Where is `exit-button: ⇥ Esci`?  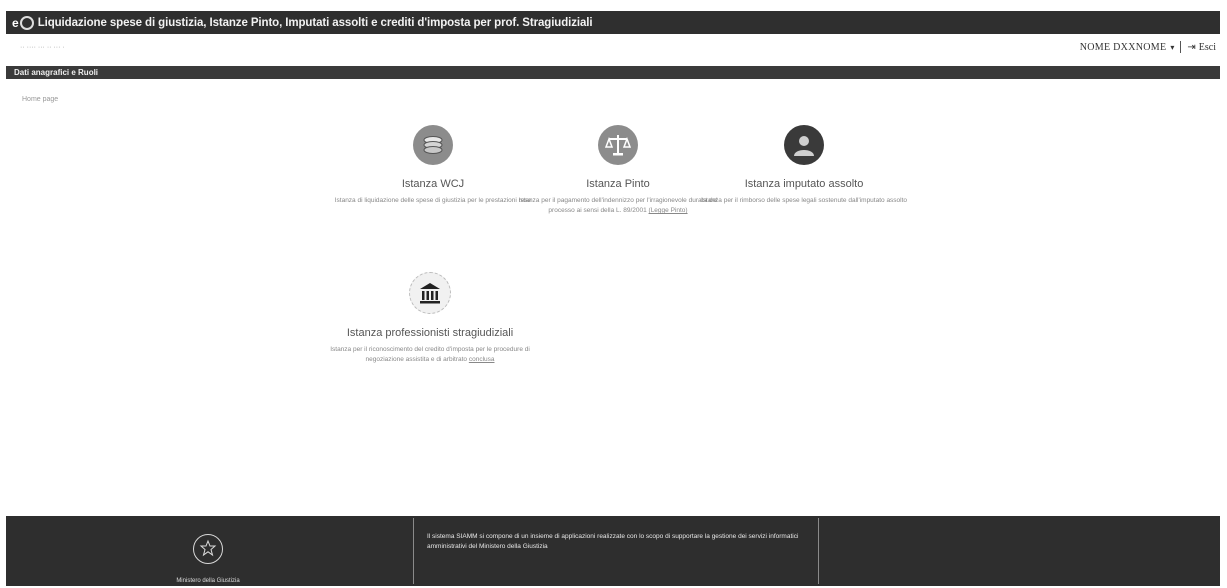
exit-button: ⇥ Esci is located at coordinates (1201, 47).